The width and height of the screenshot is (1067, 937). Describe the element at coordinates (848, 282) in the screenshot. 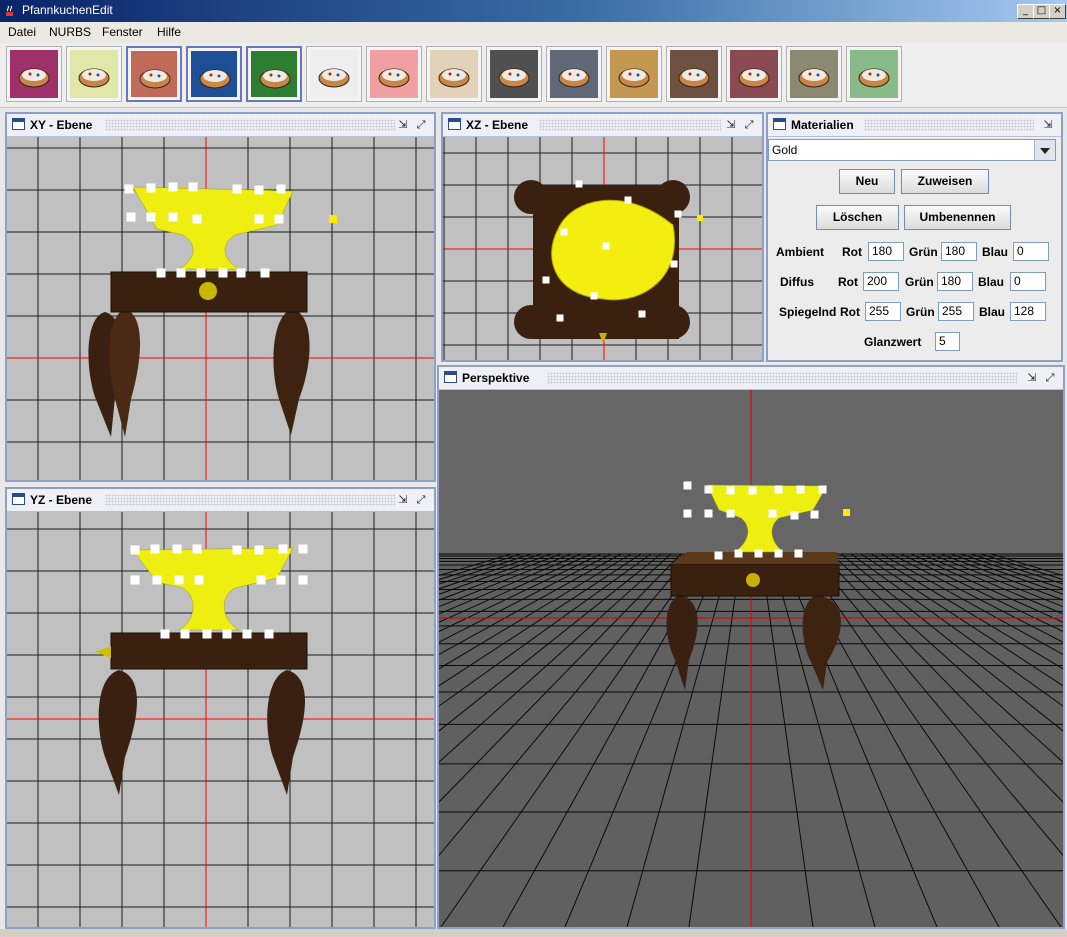

I see `diffuse-red-label: Rot` at that location.